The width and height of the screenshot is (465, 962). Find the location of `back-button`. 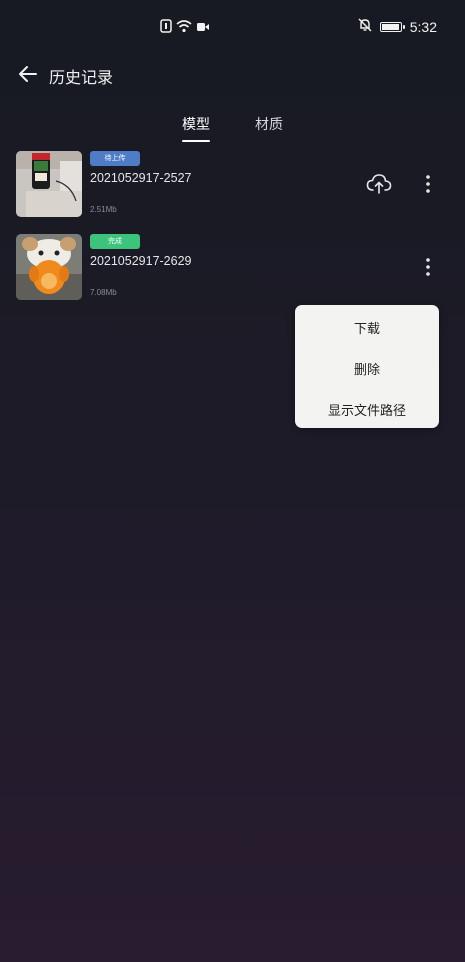

back-button is located at coordinates (28, 74).